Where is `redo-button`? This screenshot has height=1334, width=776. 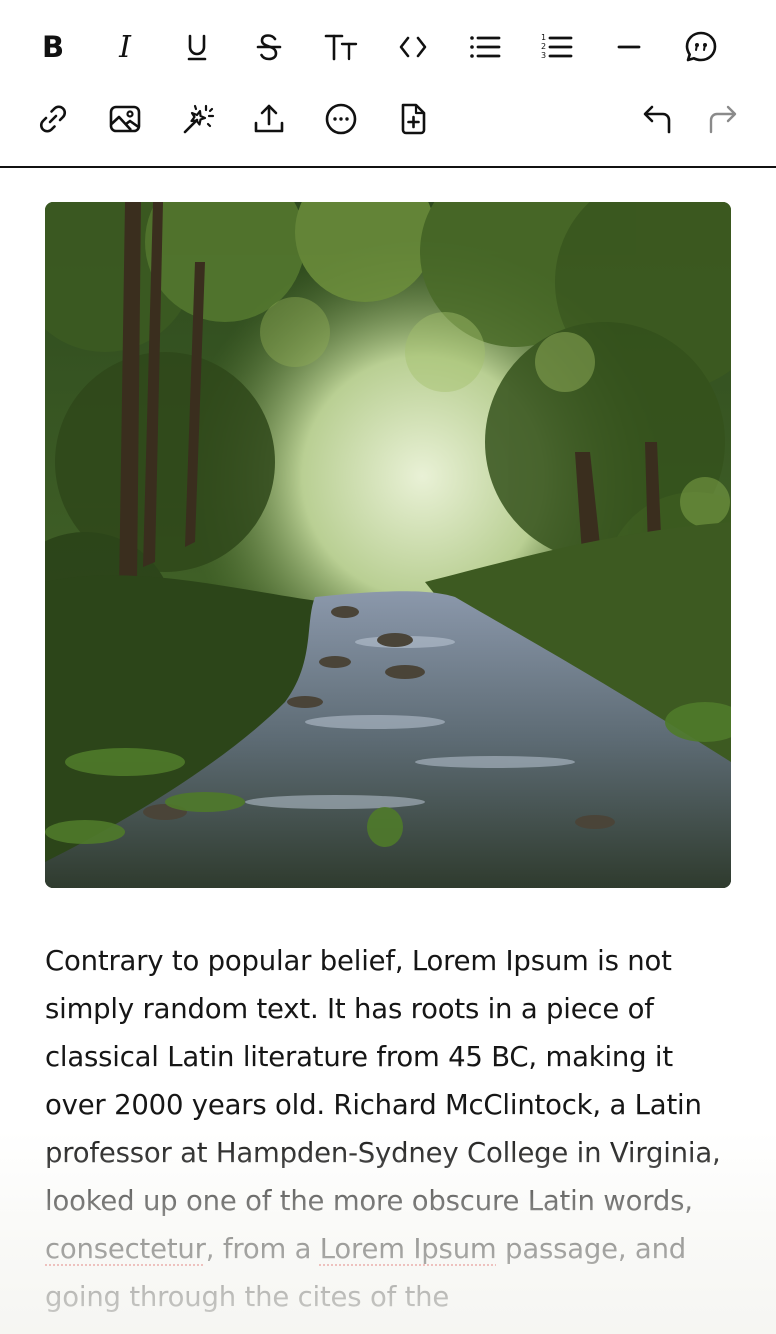 redo-button is located at coordinates (722, 119).